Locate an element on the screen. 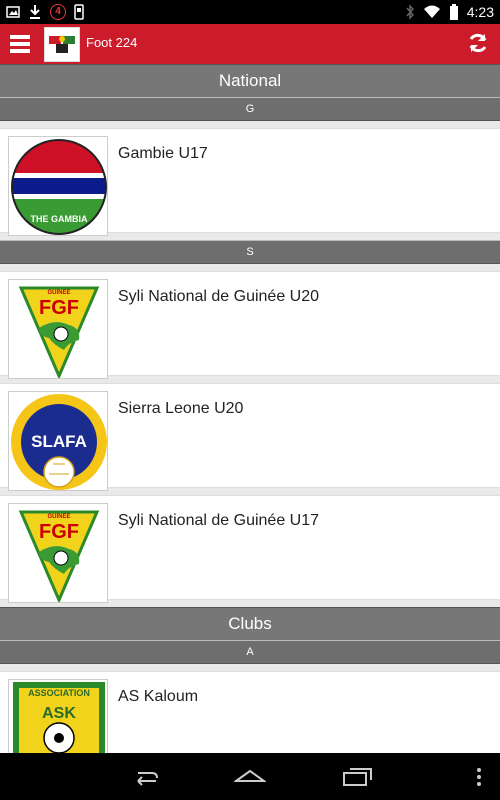  refresh-icon is located at coordinates (478, 43).